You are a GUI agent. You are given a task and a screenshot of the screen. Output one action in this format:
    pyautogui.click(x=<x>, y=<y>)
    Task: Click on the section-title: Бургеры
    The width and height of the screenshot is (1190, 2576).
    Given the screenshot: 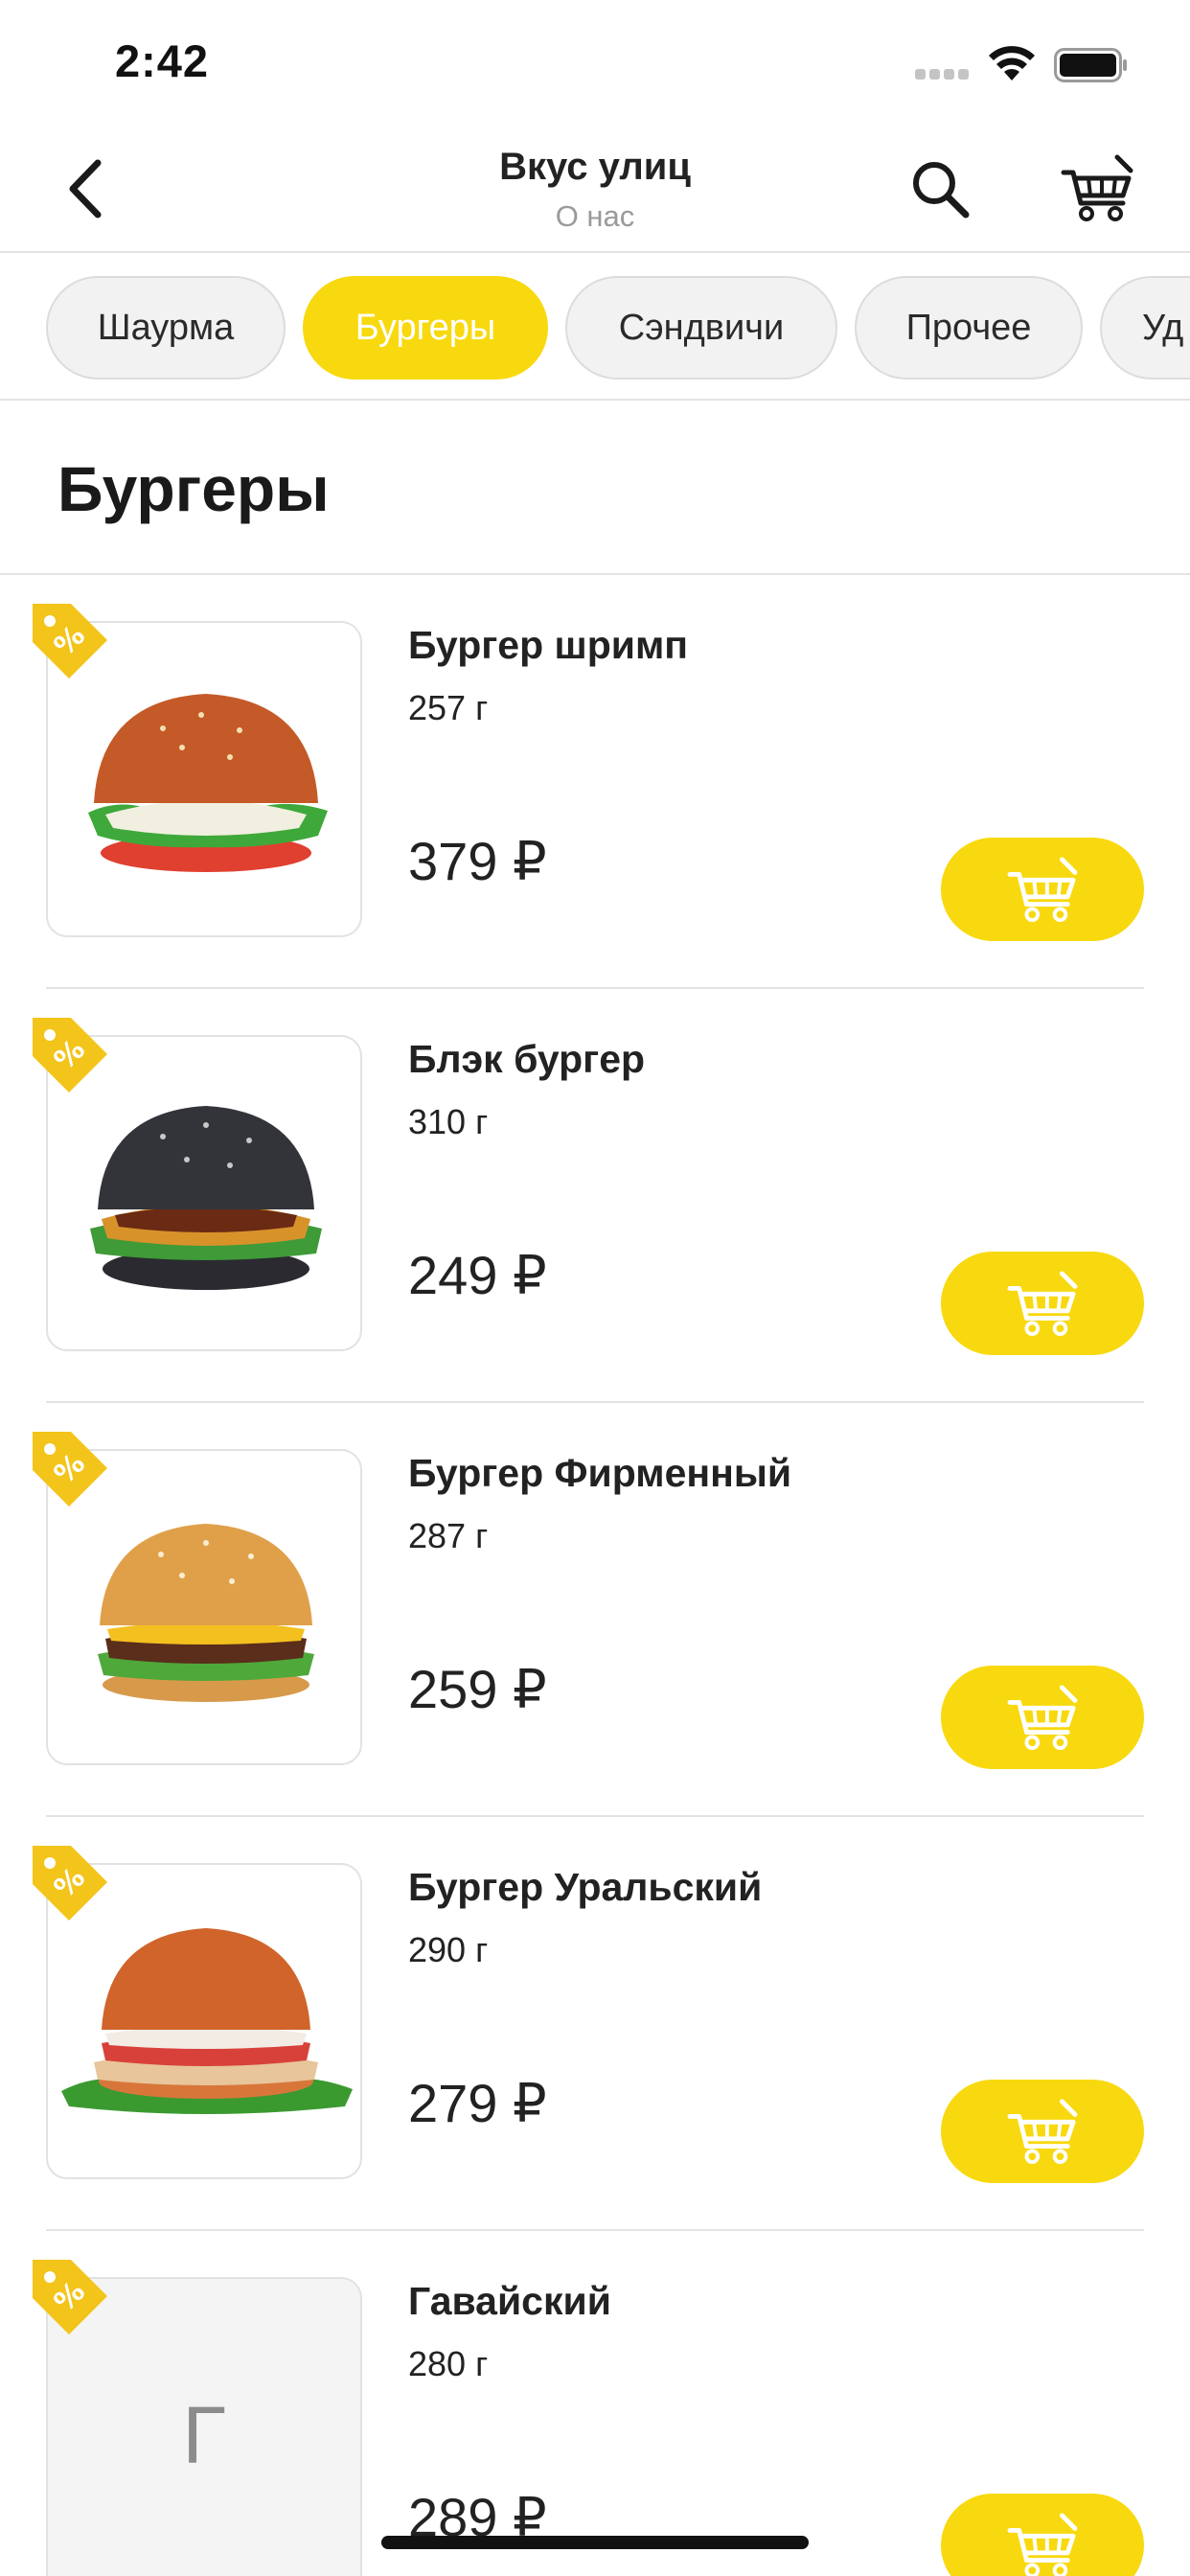 What is the action you would take?
    pyautogui.click(x=194, y=488)
    